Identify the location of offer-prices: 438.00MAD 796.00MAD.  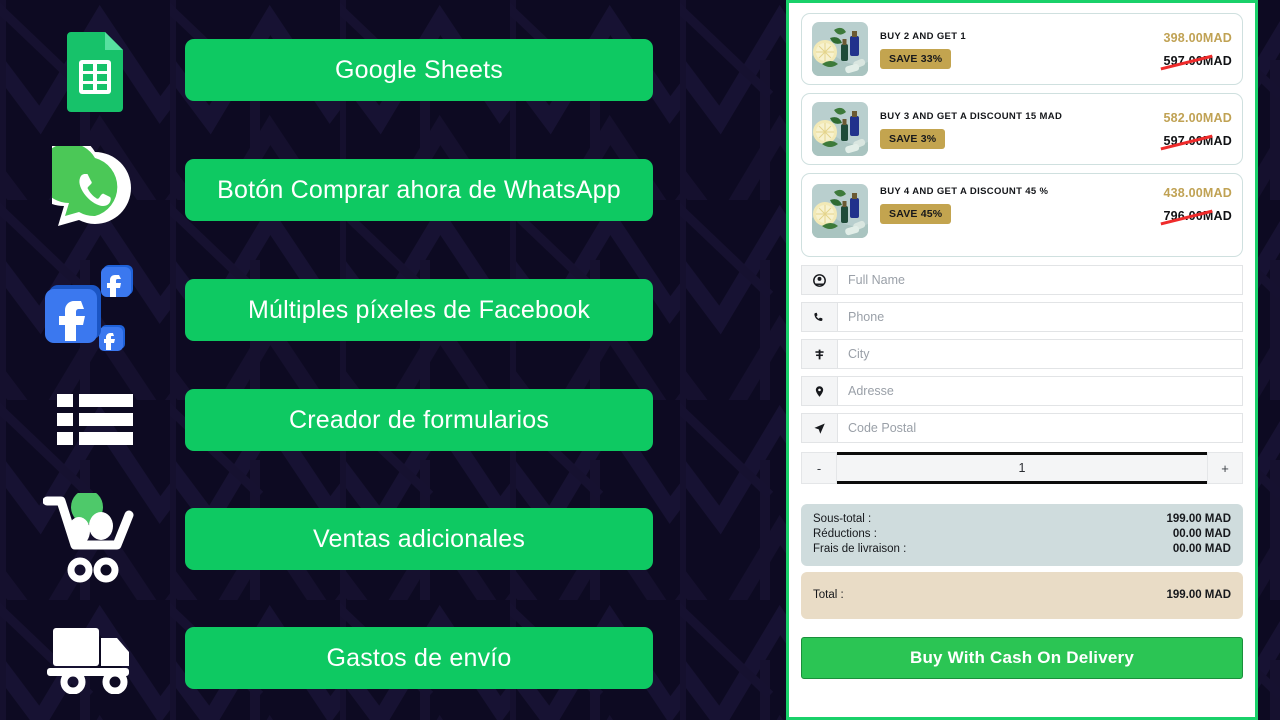
(1180, 204).